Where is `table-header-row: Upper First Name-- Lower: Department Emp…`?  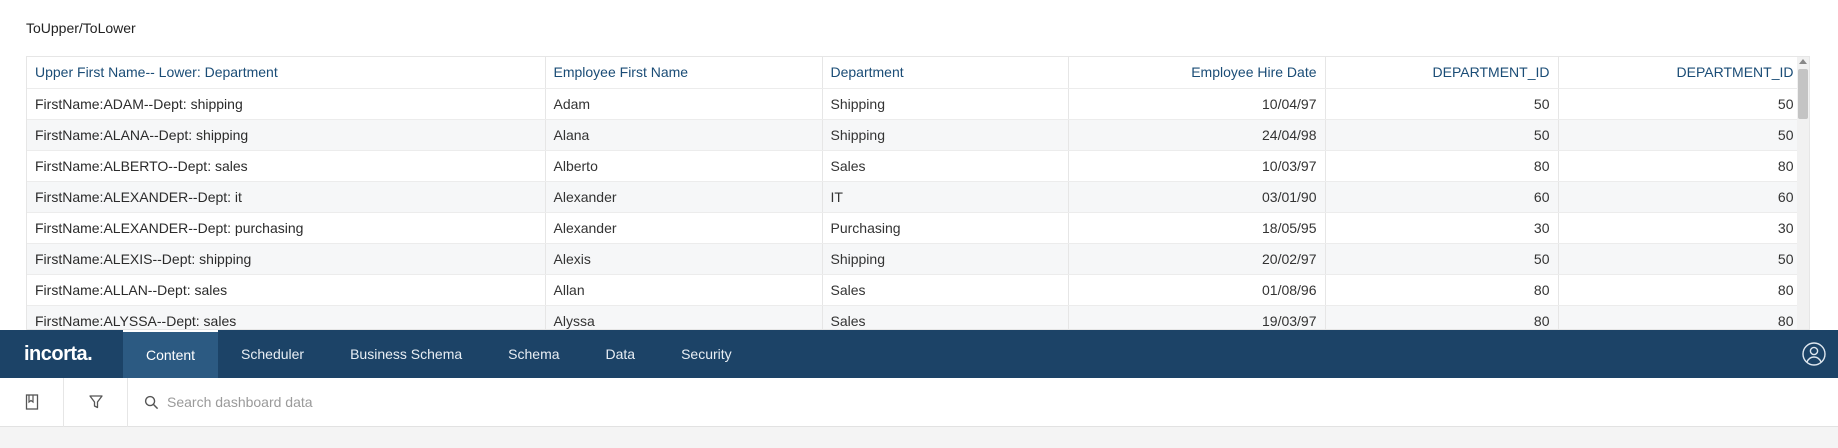
table-header-row: Upper First Name-- Lower: Department Emp… is located at coordinates (915, 73).